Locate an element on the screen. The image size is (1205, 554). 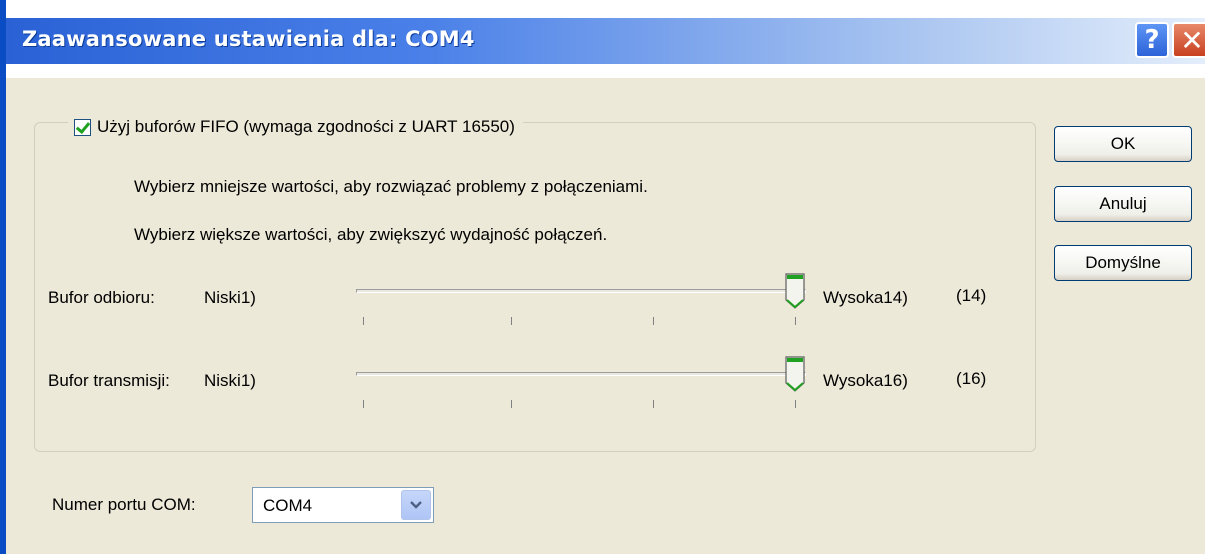
transmit-value: (16) is located at coordinates (971, 378).